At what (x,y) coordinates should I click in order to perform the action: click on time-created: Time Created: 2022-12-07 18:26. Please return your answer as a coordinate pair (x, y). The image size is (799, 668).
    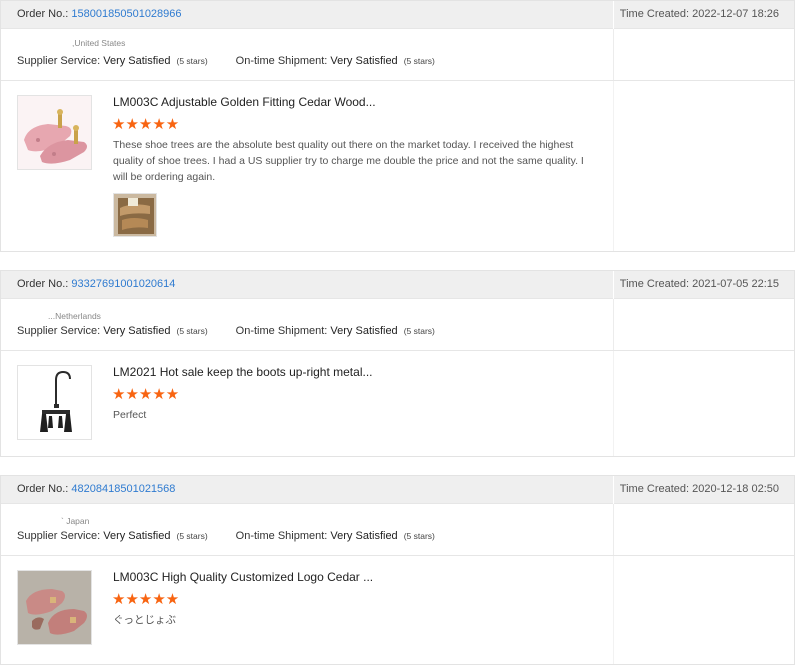
    Looking at the image, I should click on (699, 14).